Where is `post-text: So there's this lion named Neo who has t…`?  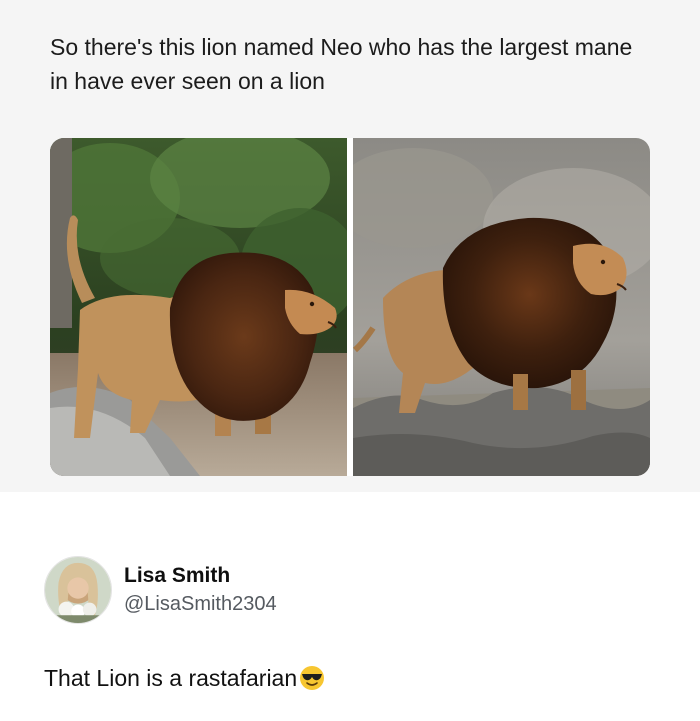
post-text: So there's this lion named Neo who has t… is located at coordinates (341, 64).